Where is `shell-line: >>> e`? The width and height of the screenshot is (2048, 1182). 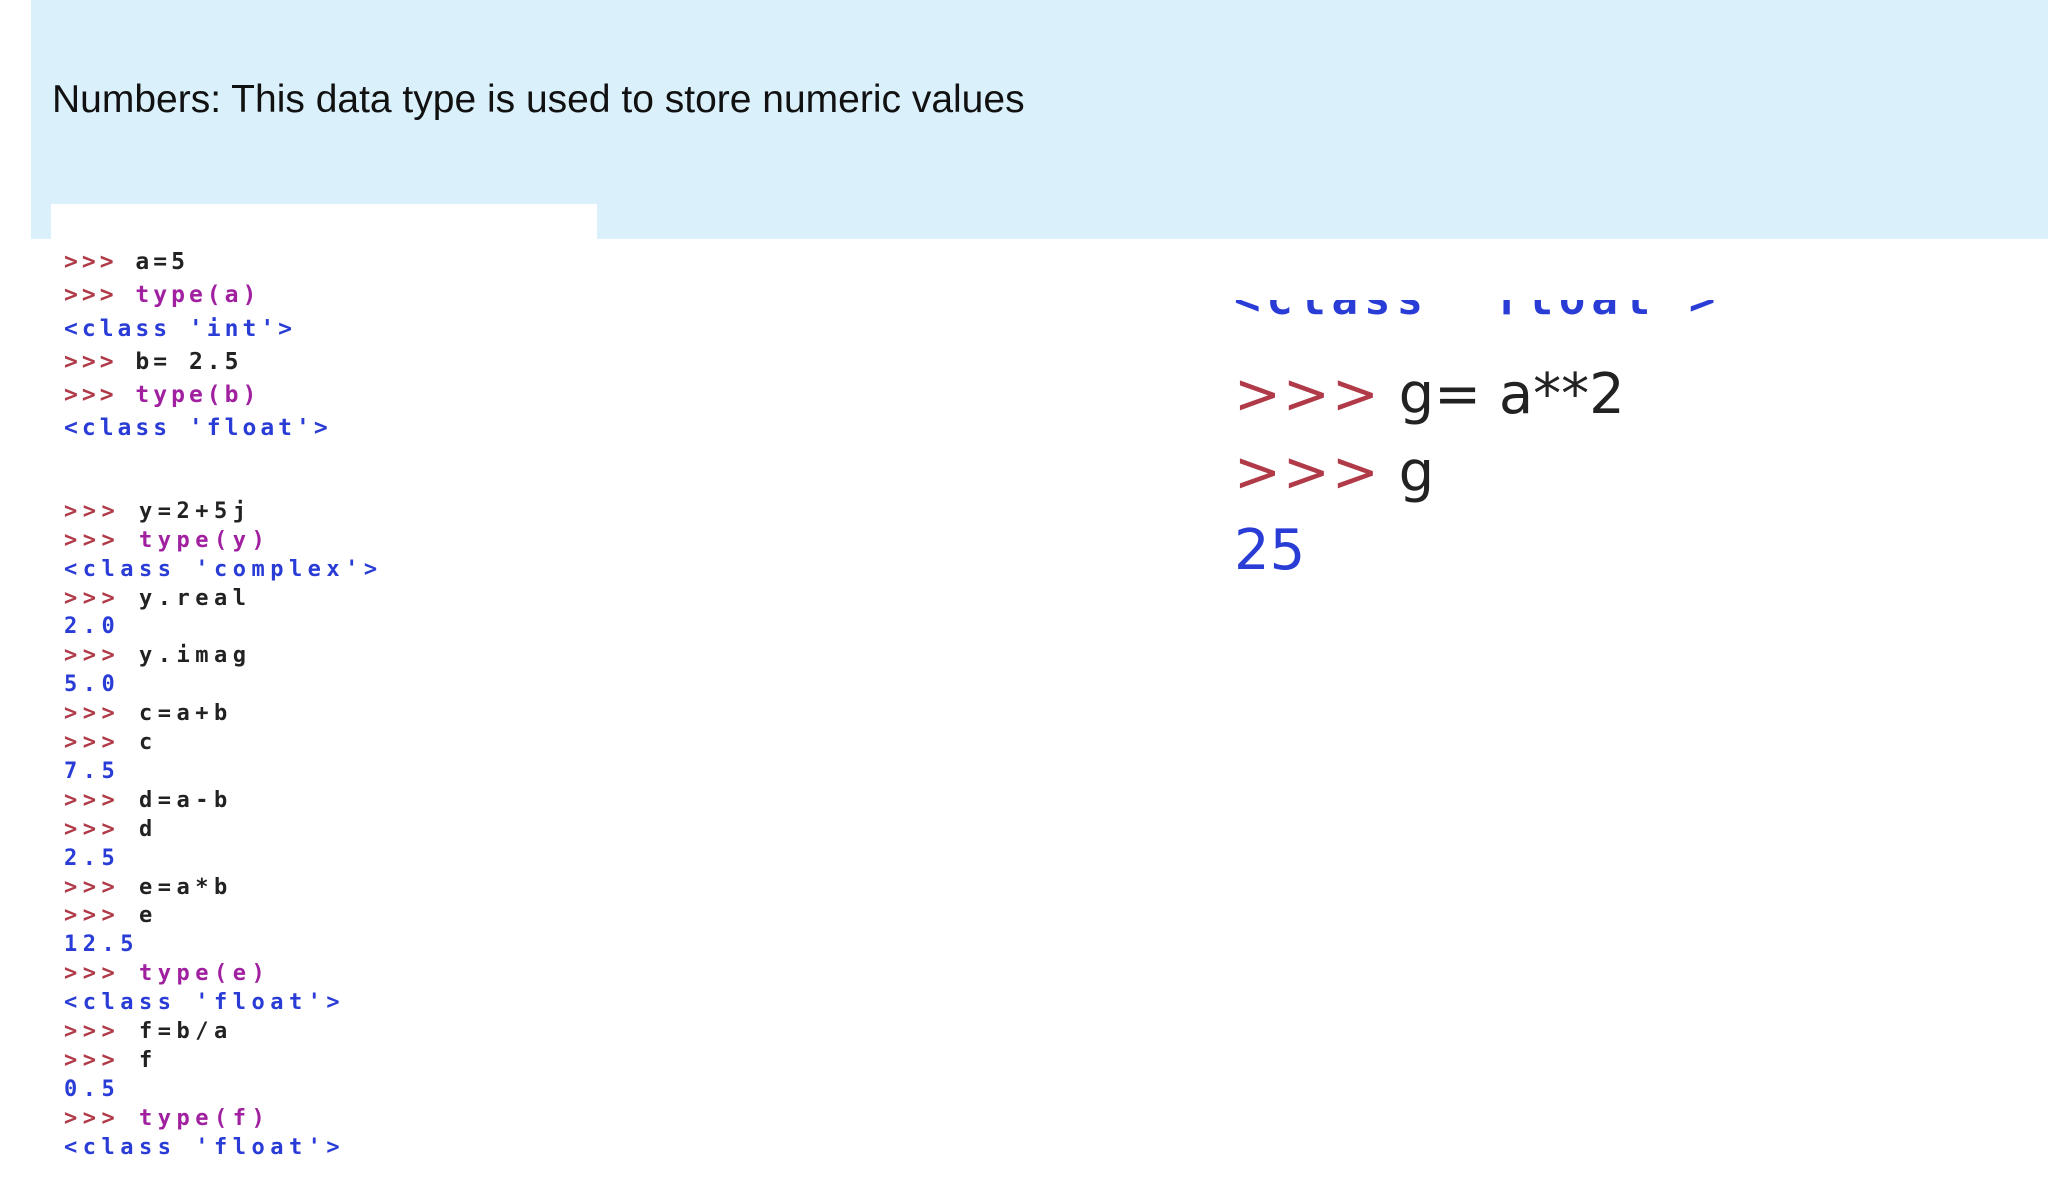
shell-line: >>> e is located at coordinates (223, 916).